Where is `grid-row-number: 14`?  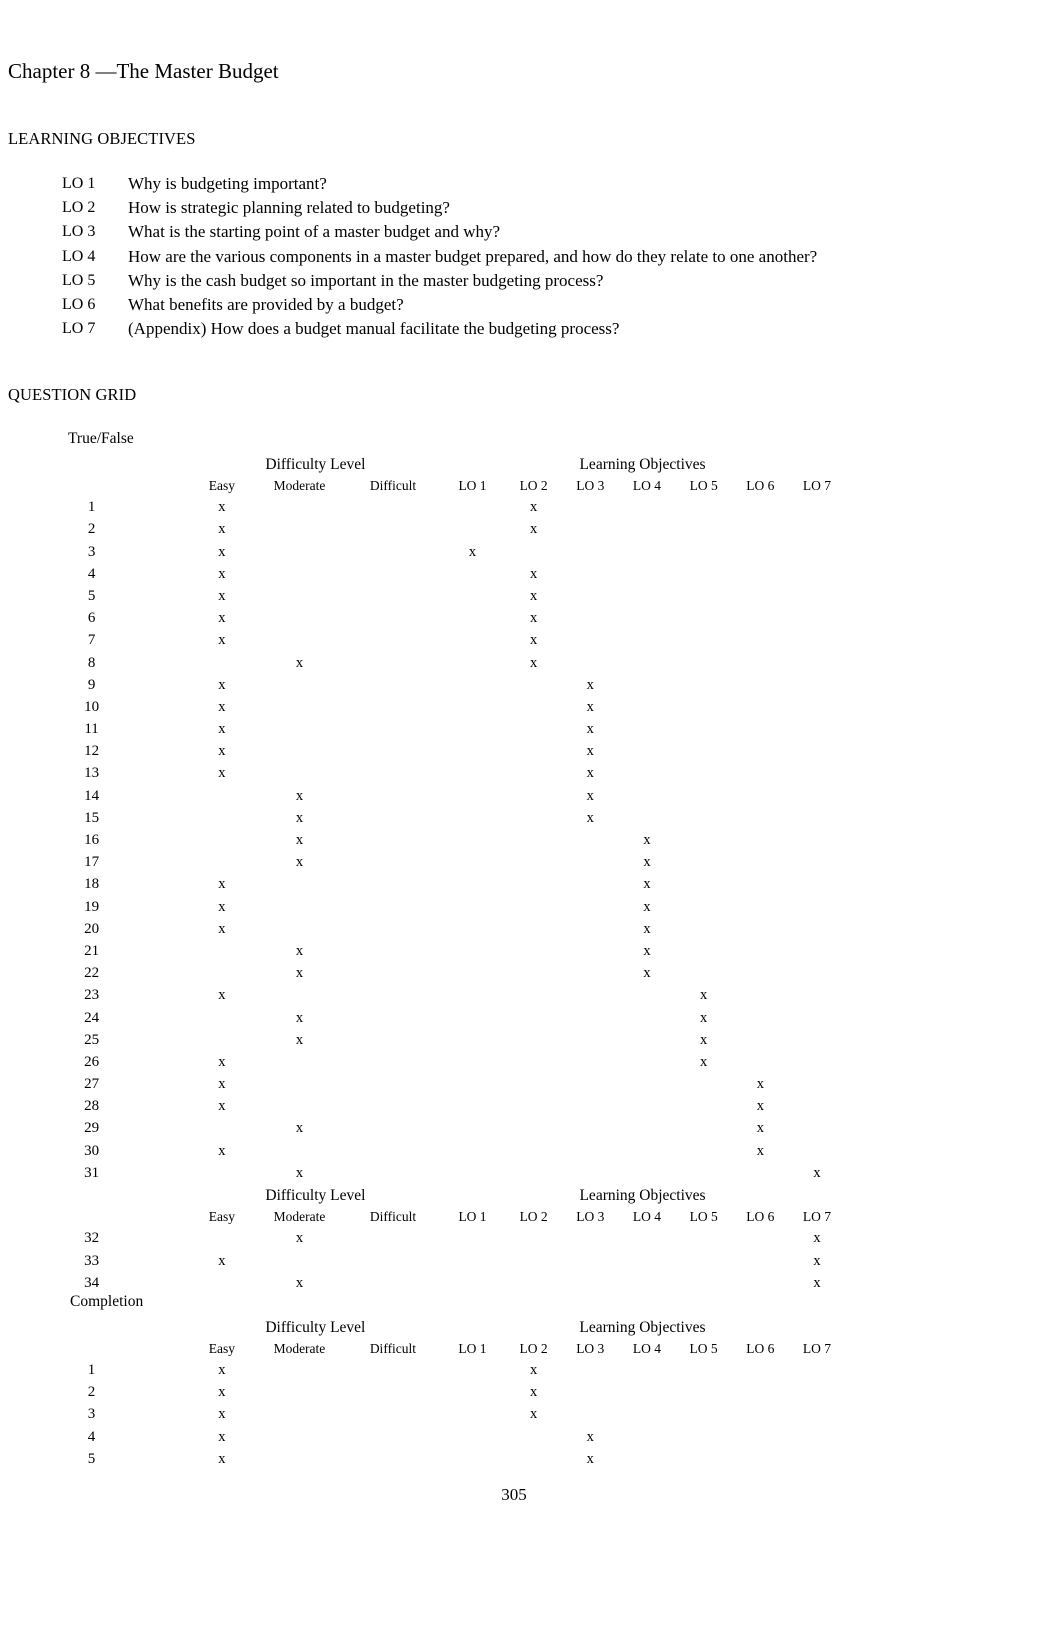
grid-row-number: 14 is located at coordinates (92, 795).